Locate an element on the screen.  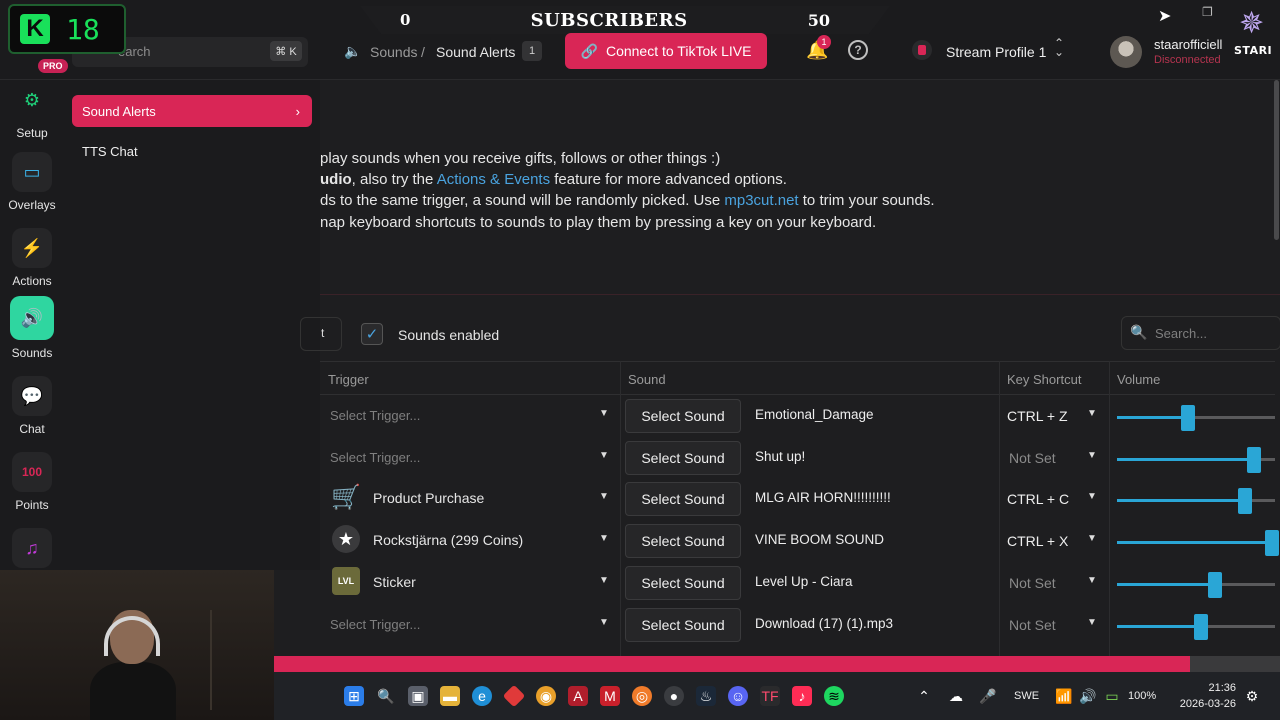
volume-fill is located at coordinates (1185, 459).